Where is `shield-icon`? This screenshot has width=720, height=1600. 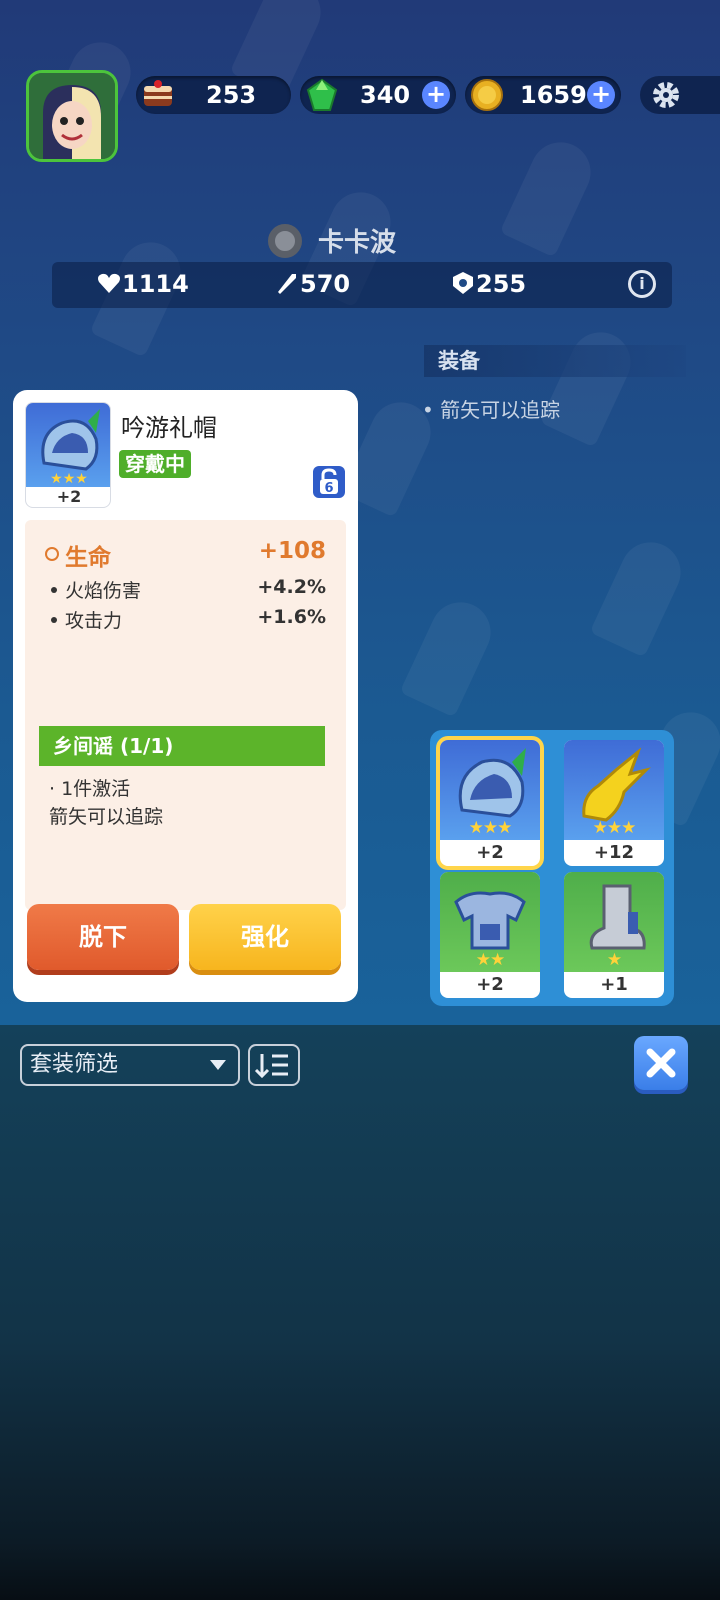 shield-icon is located at coordinates (463, 283).